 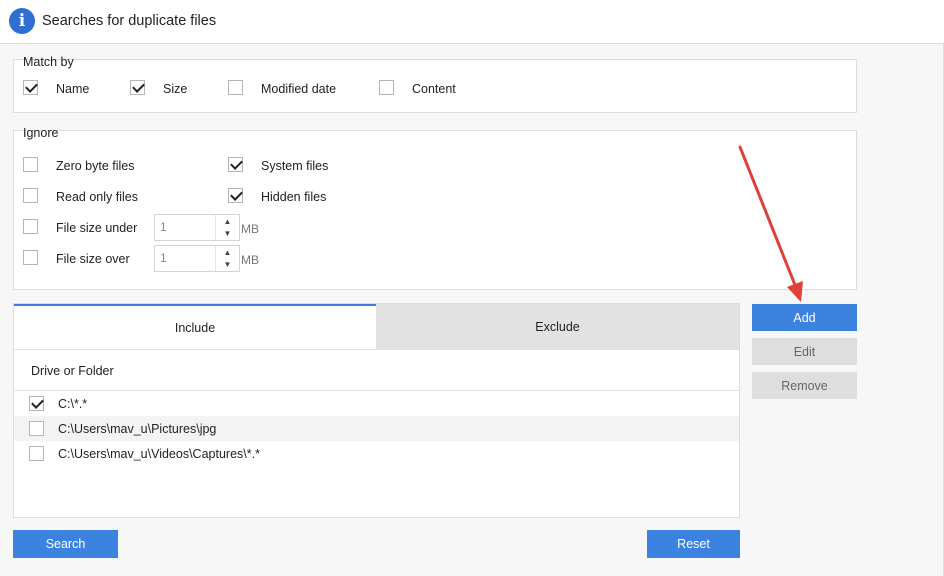 I want to click on match-content-label: Content, so click(x=434, y=89).